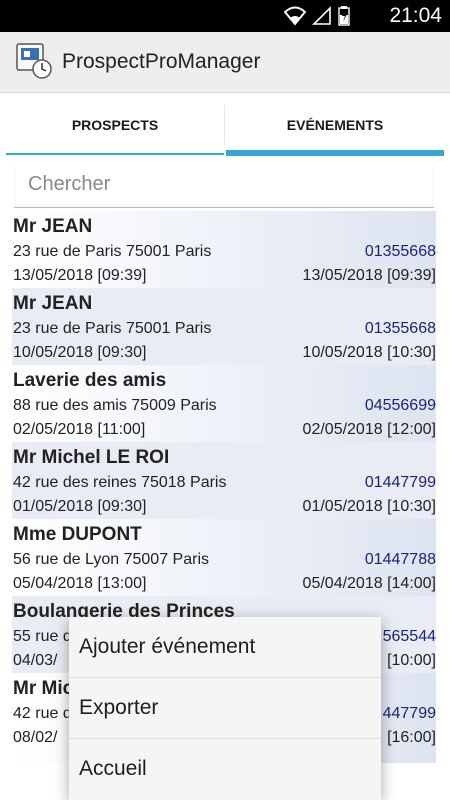 This screenshot has height=800, width=450. I want to click on app-logo-icon, so click(34, 61).